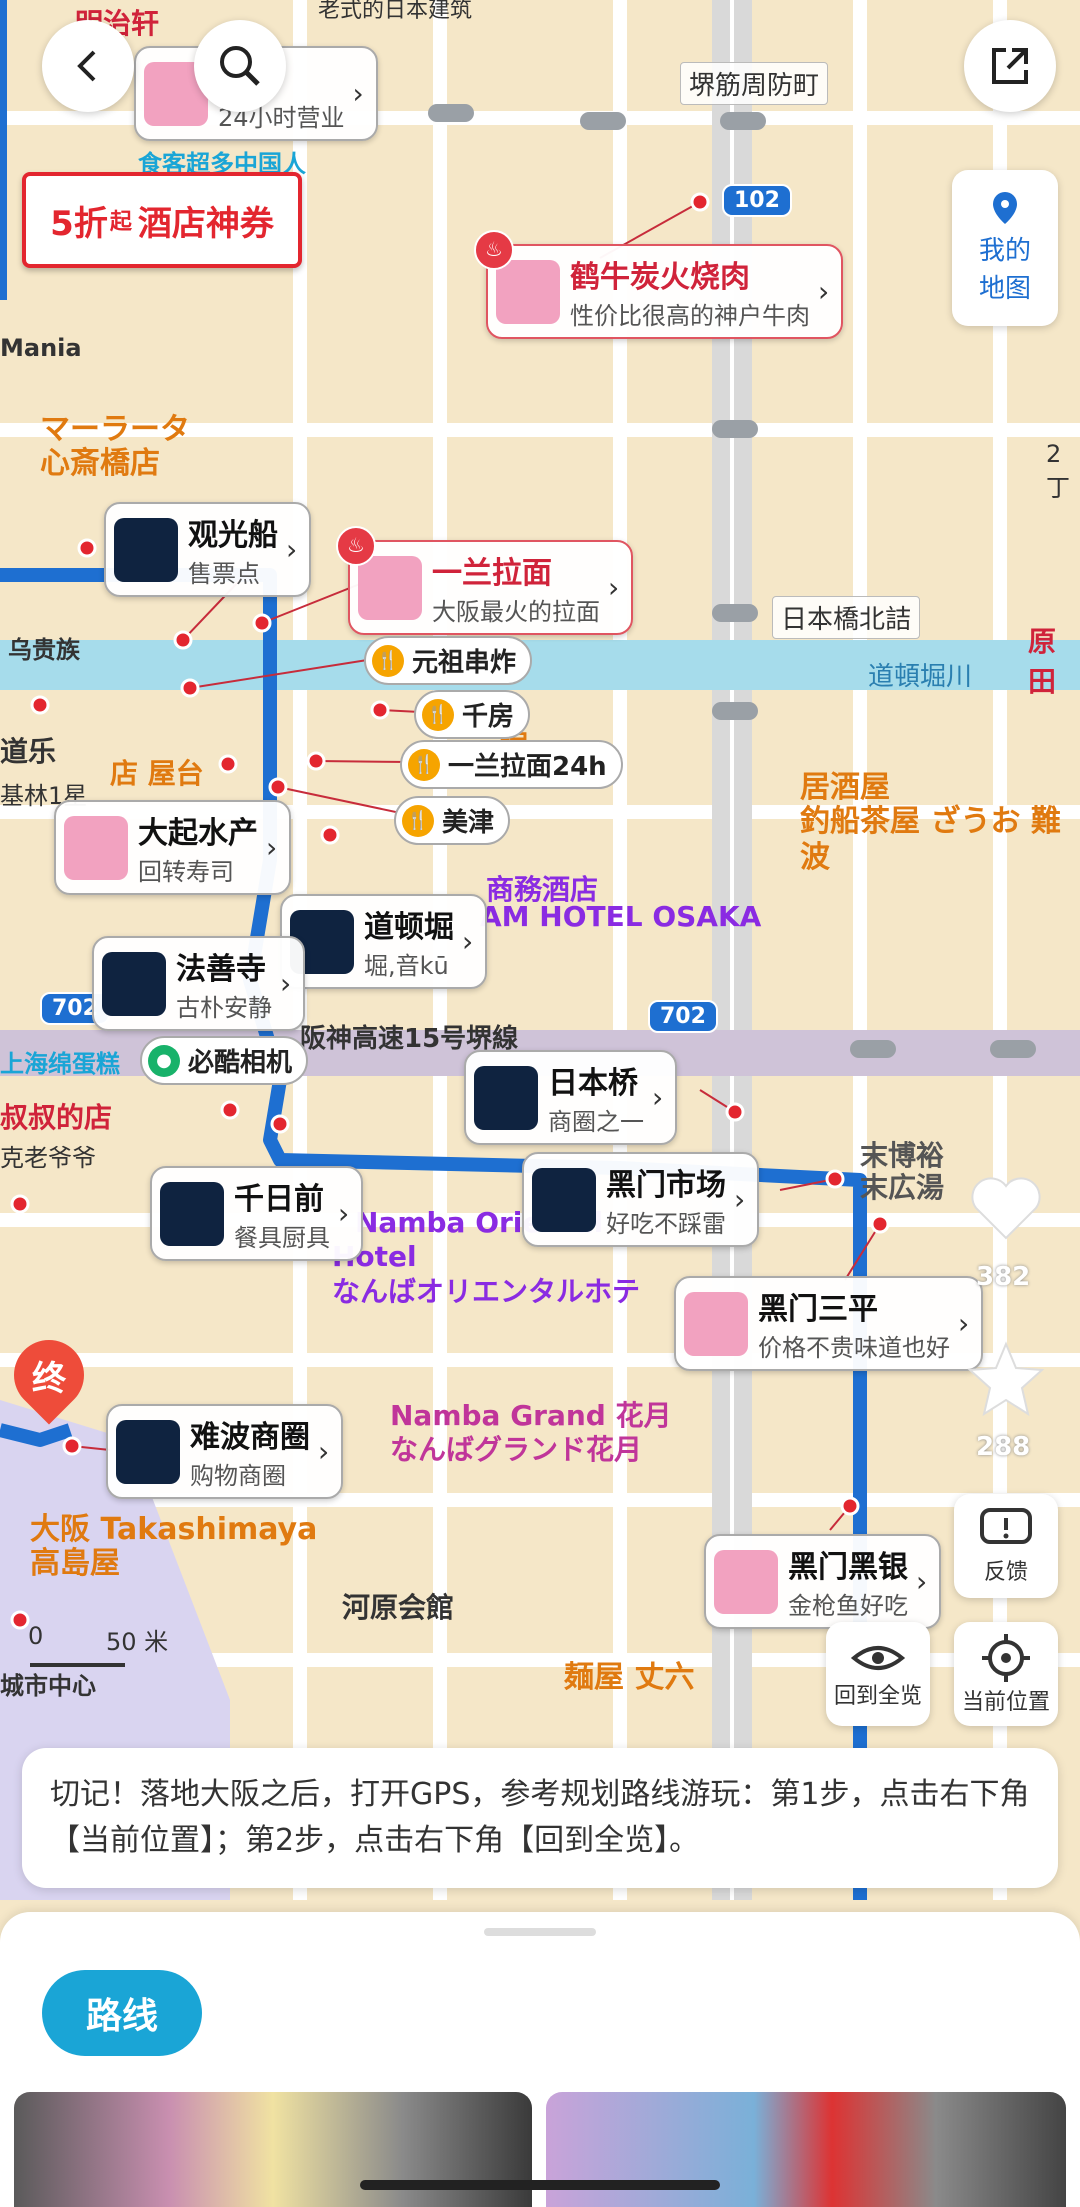  What do you see at coordinates (468, 823) in the screenshot?
I see `chip-label: 美津` at bounding box center [468, 823].